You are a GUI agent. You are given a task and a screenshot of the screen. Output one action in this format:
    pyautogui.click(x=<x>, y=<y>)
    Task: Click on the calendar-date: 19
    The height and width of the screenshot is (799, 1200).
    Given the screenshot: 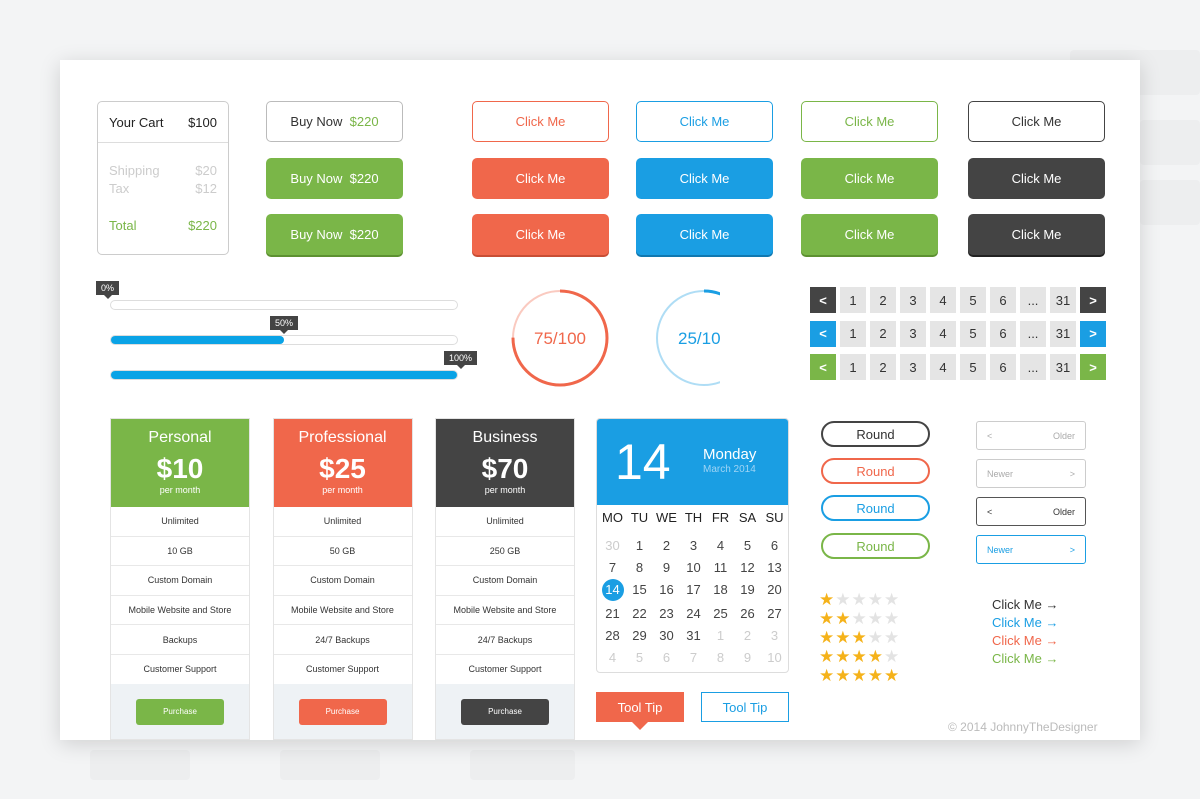 What is the action you would take?
    pyautogui.click(x=747, y=590)
    